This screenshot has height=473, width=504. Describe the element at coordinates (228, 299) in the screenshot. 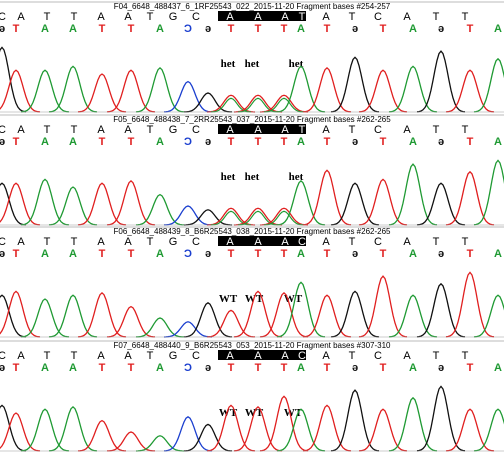

I see `genotype-annotation: WT` at that location.